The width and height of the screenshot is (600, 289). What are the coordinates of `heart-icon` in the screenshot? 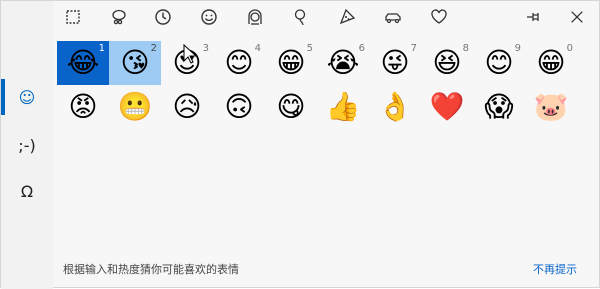 It's located at (439, 17).